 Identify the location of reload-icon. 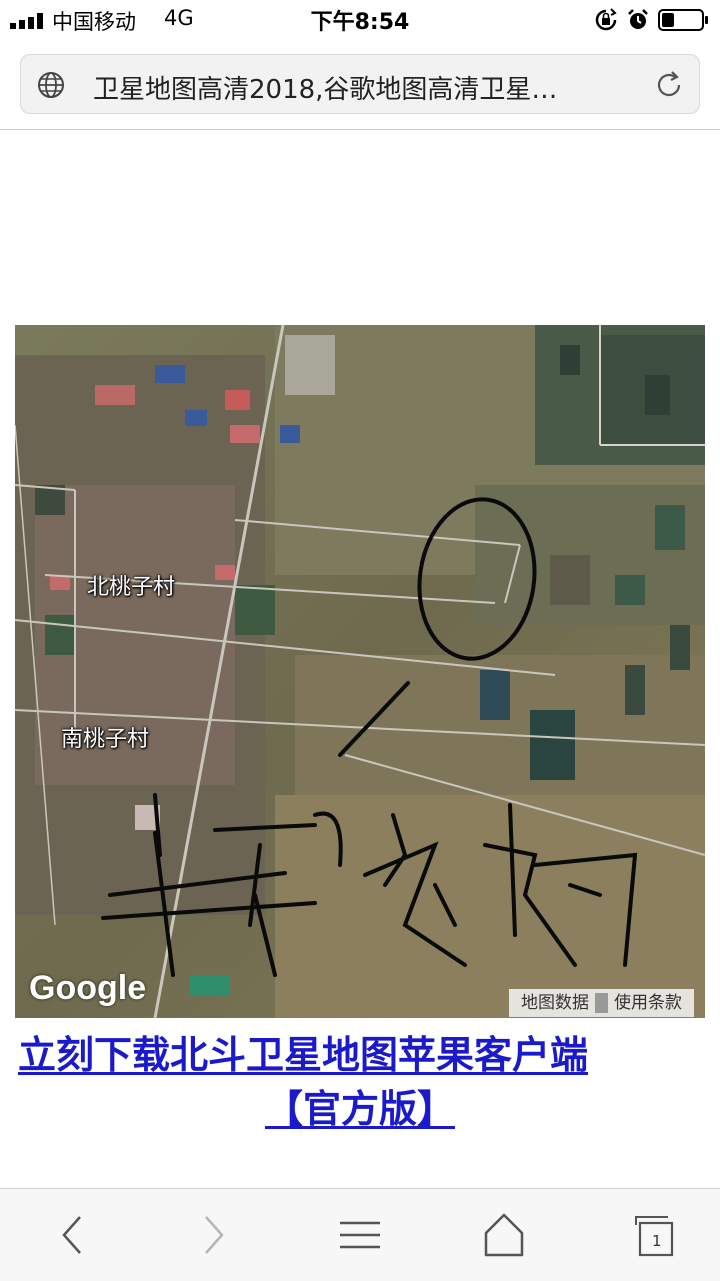
(669, 85).